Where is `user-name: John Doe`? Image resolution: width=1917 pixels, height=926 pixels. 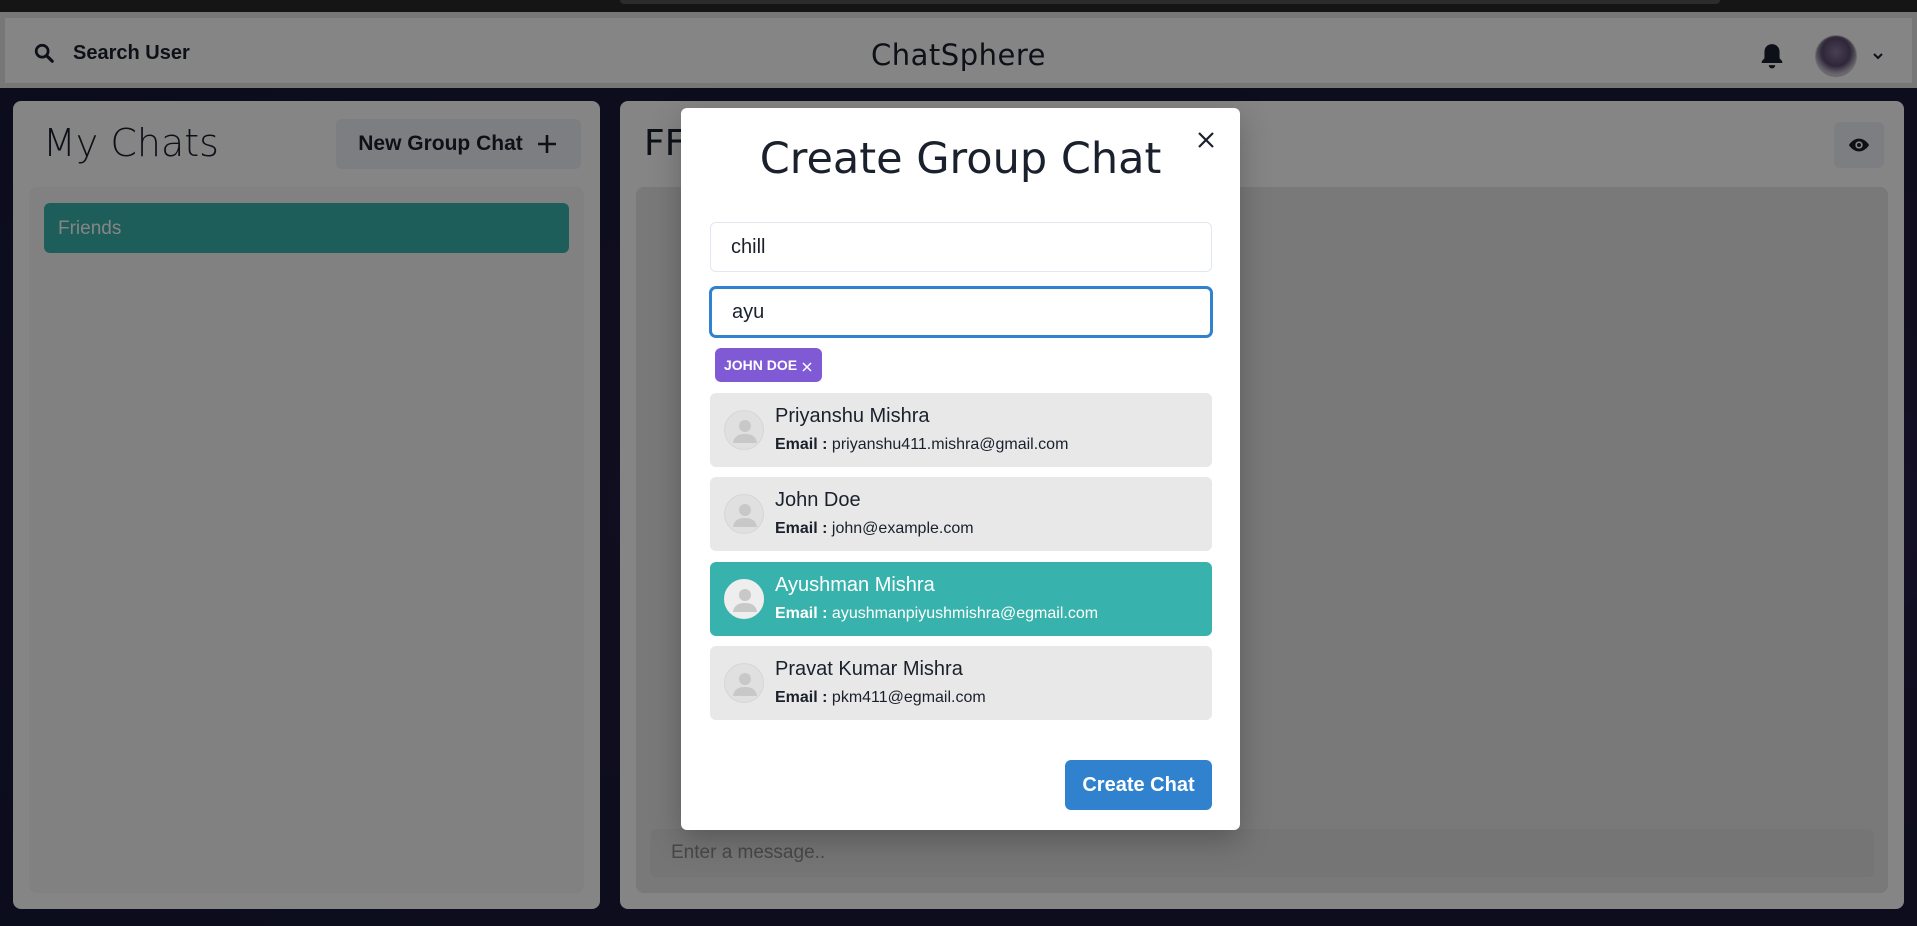 user-name: John Doe is located at coordinates (818, 500).